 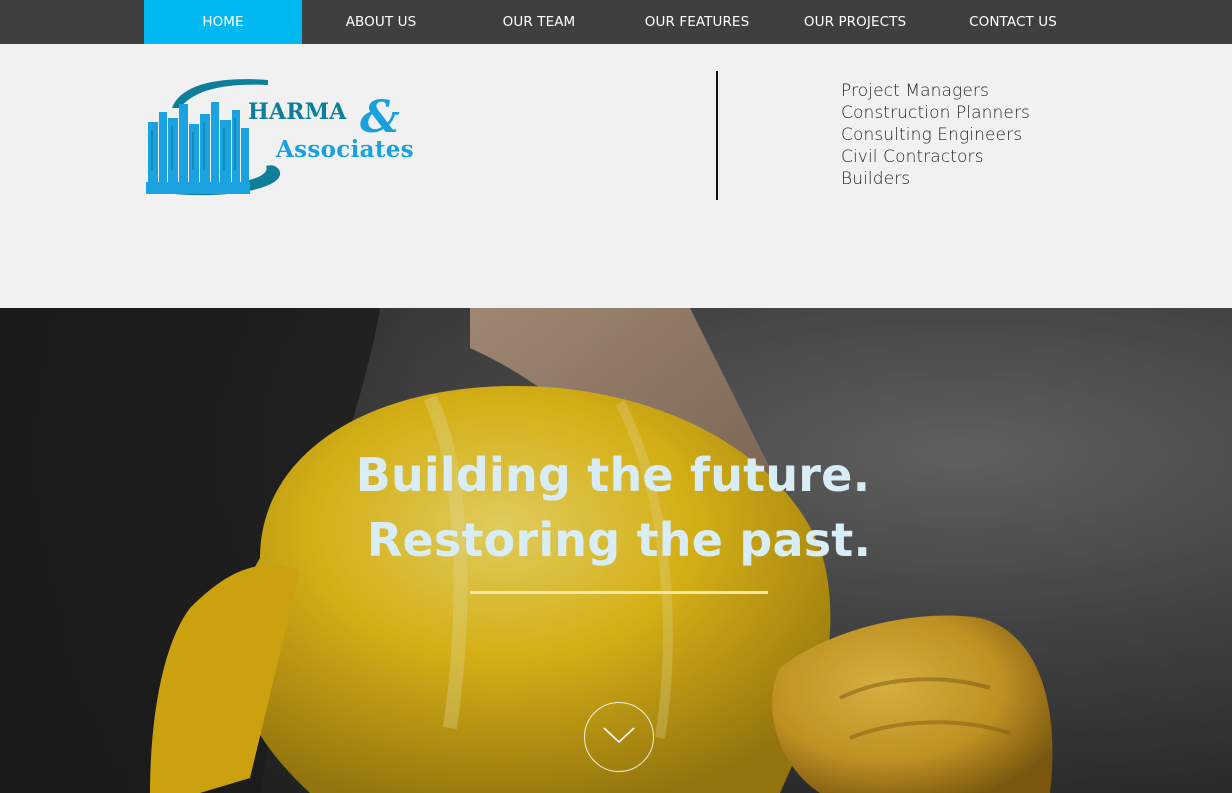 What do you see at coordinates (912, 157) in the screenshot?
I see `service-item: Civil Contractors` at bounding box center [912, 157].